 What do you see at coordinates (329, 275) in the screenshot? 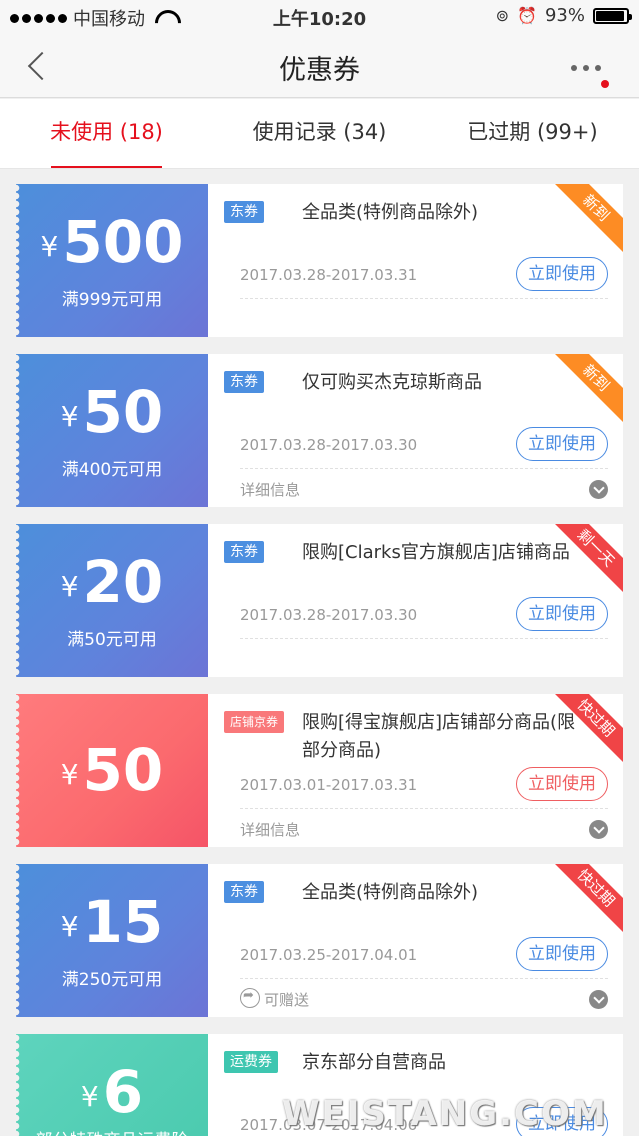
I see `coupon-validity-date: 2017.03.28-2017.03.31` at bounding box center [329, 275].